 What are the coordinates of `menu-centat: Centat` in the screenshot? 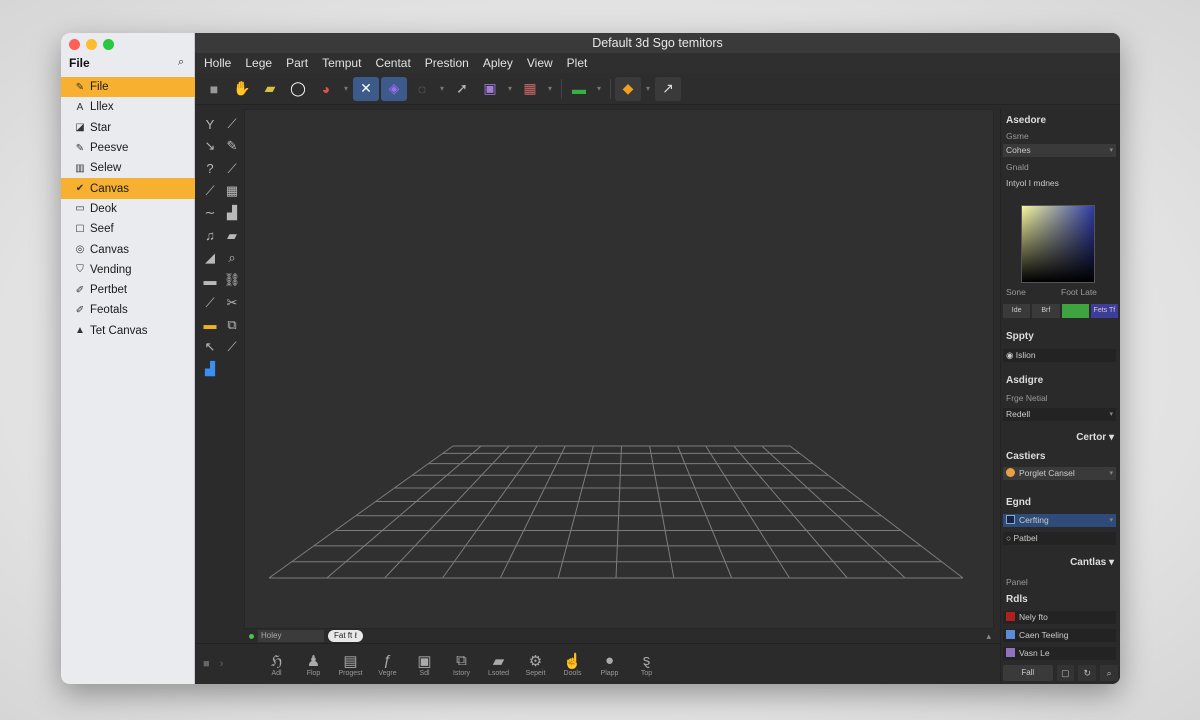 It's located at (392, 63).